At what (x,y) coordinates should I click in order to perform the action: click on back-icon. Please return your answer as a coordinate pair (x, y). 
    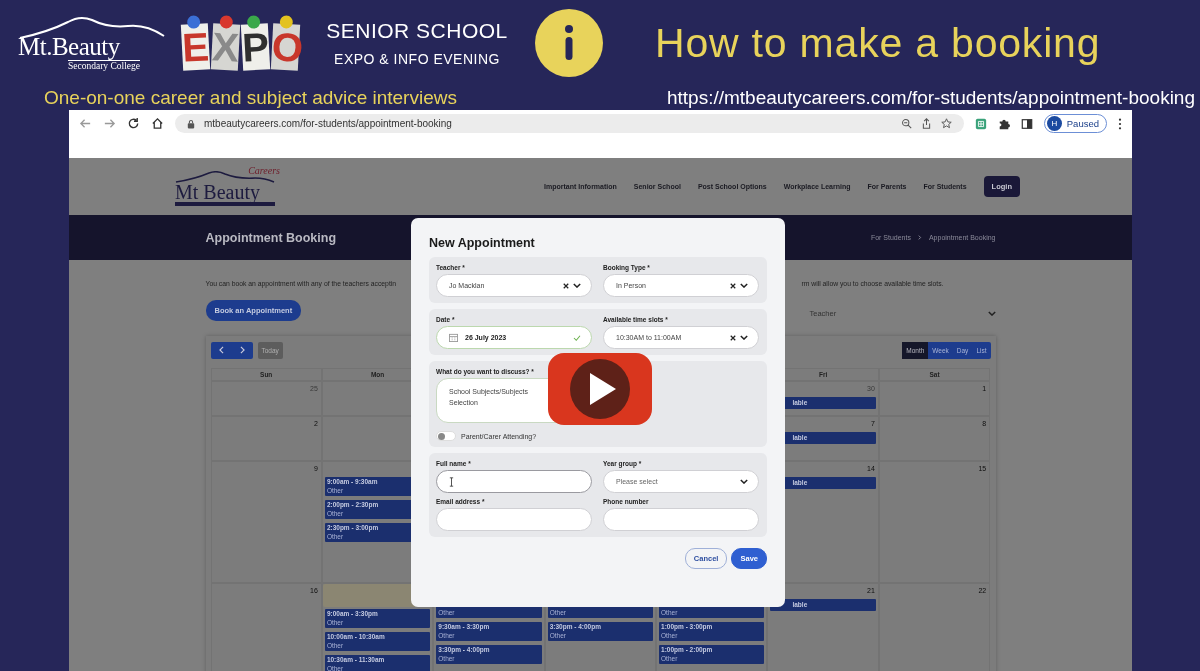
    Looking at the image, I should click on (85, 123).